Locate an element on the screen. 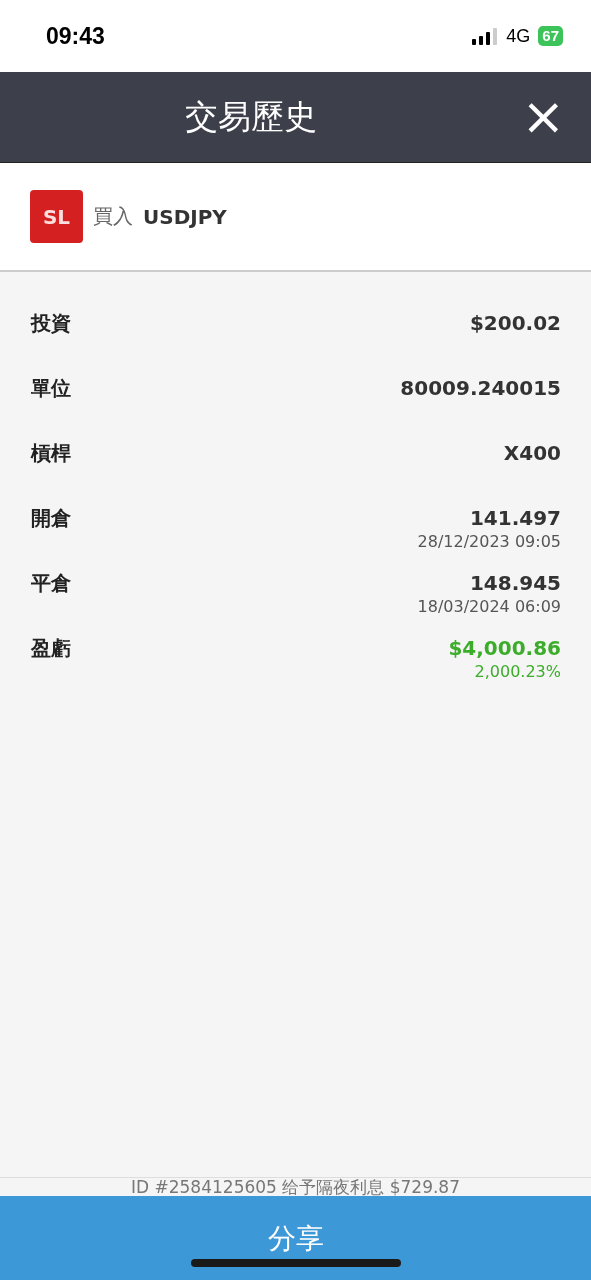 Image resolution: width=591 pixels, height=1280 pixels. screen-title: 交易歷史 is located at coordinates (250, 116).